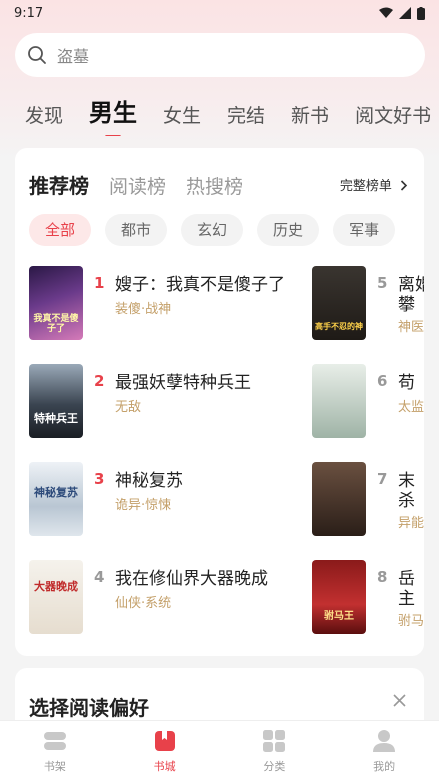  I want to click on bookshelf-icon, so click(54, 741).